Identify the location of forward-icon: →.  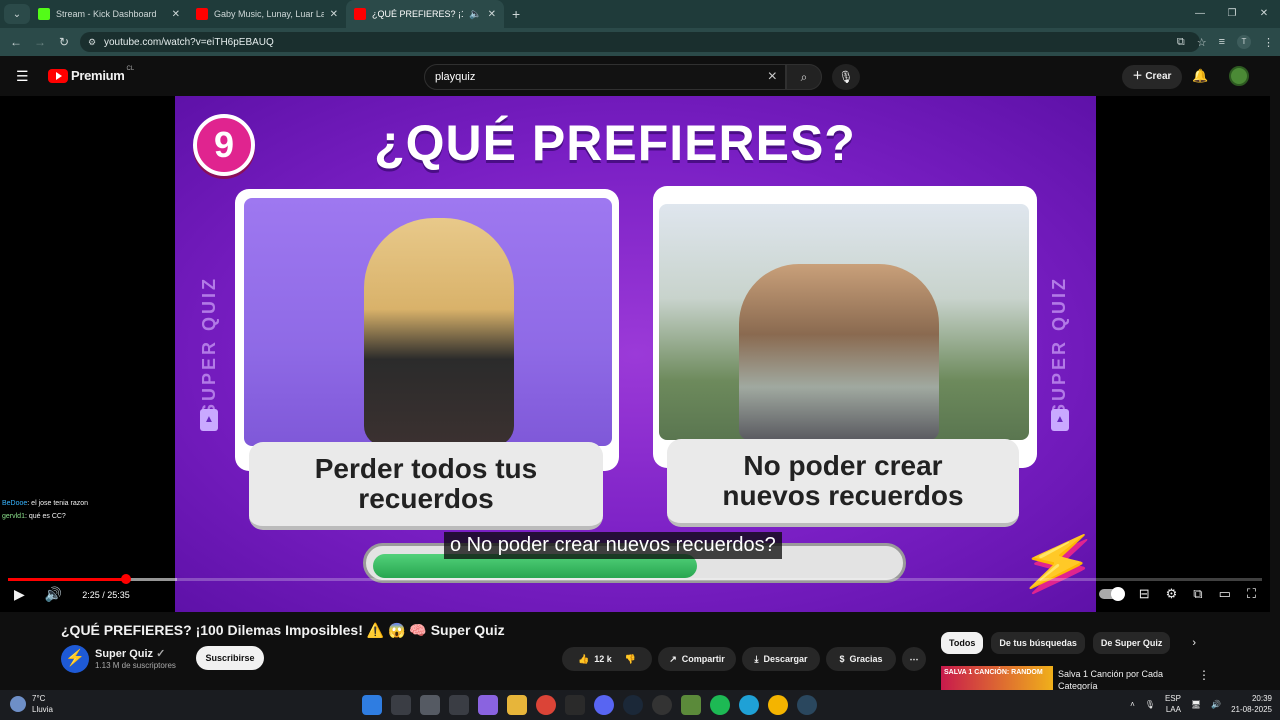
(40, 42).